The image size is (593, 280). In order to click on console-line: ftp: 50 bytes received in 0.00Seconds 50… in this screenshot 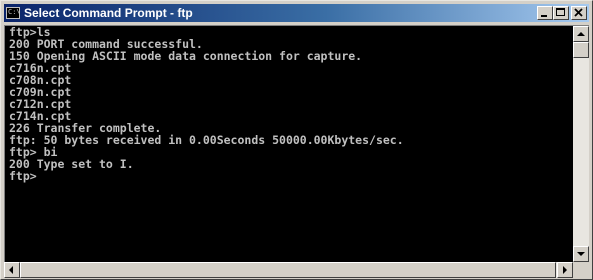, I will do `click(206, 140)`.